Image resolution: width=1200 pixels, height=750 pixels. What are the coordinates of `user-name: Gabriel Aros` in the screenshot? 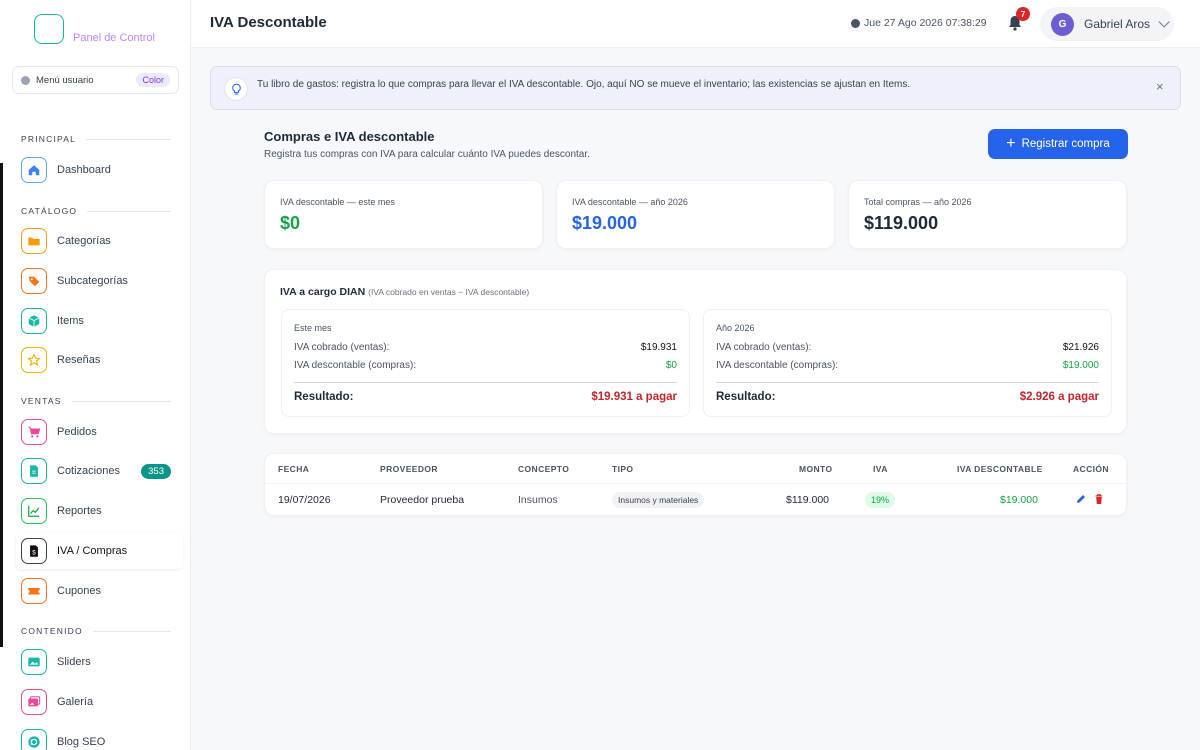 It's located at (1117, 24).